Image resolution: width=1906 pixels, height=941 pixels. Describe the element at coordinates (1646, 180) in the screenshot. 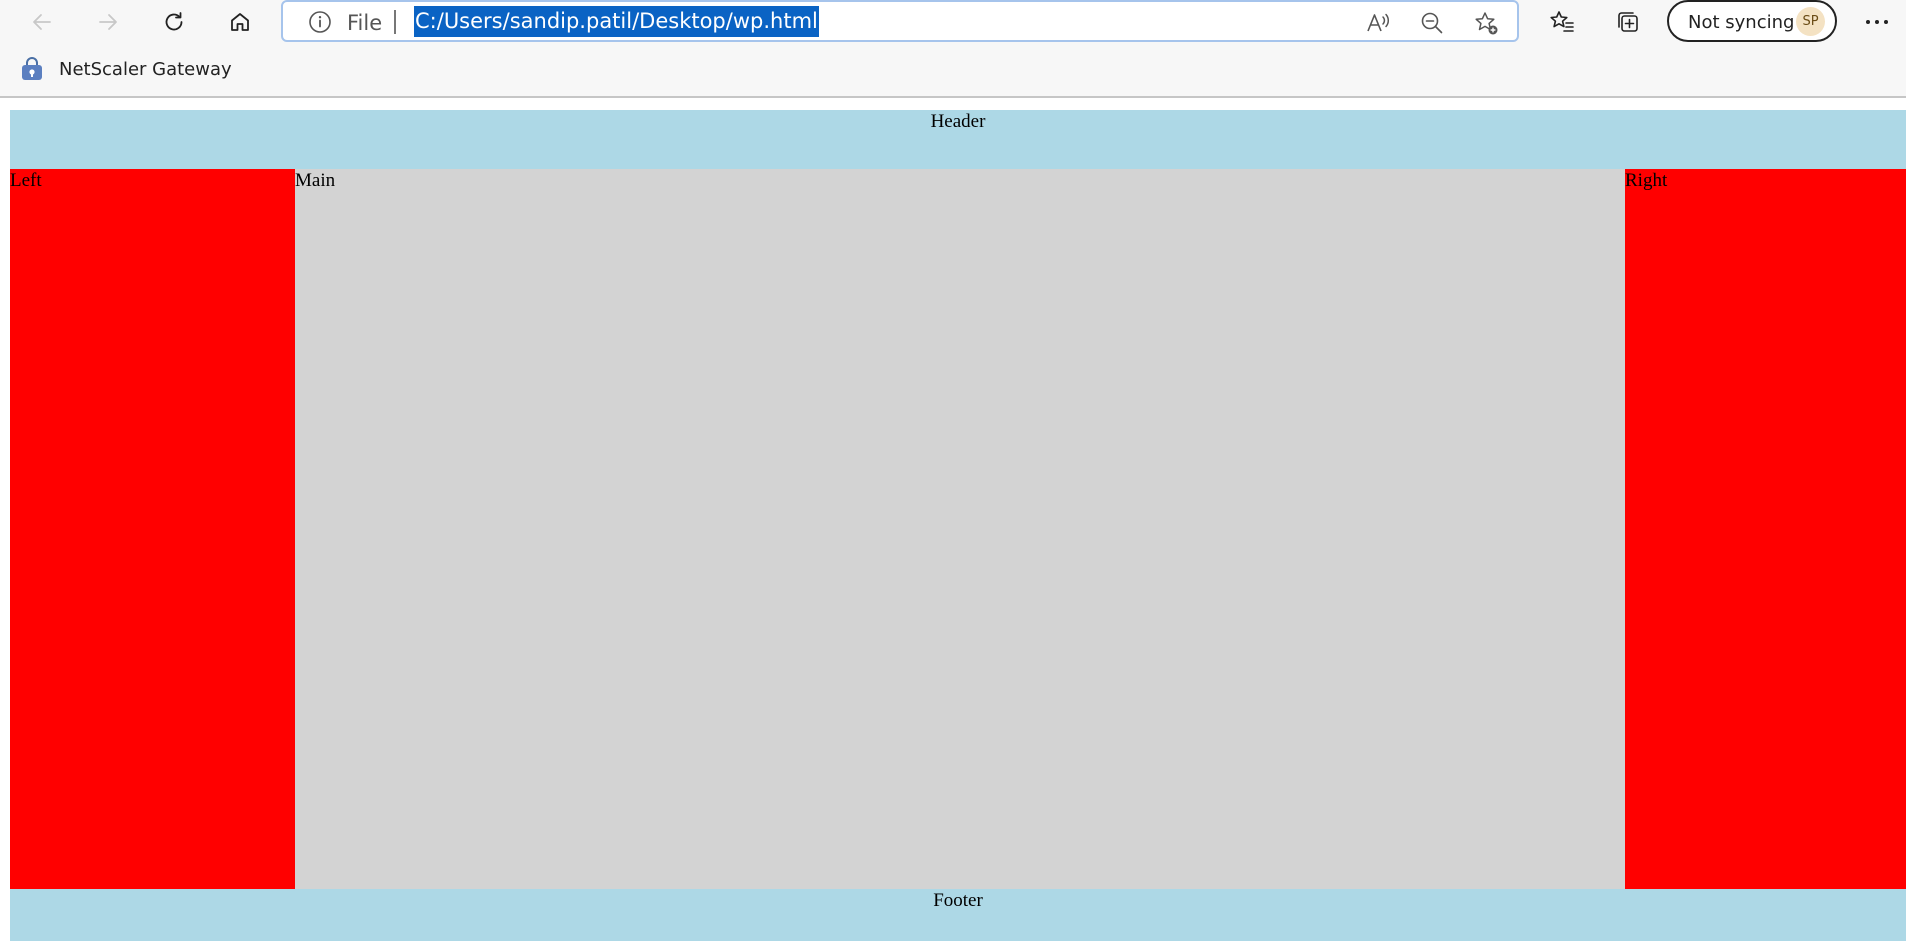

I see `right-text: Right` at that location.